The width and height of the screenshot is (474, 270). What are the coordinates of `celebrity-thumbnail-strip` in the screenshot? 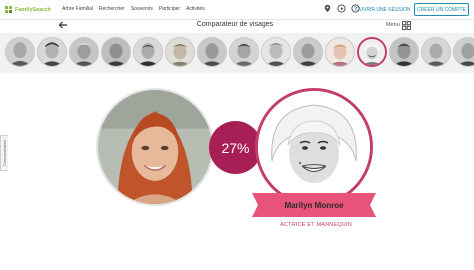 It's located at (237, 53).